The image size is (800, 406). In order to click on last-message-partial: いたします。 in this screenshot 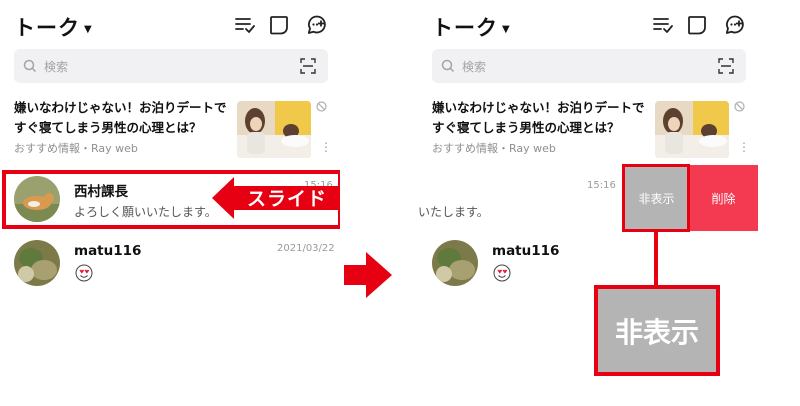, I will do `click(453, 212)`.